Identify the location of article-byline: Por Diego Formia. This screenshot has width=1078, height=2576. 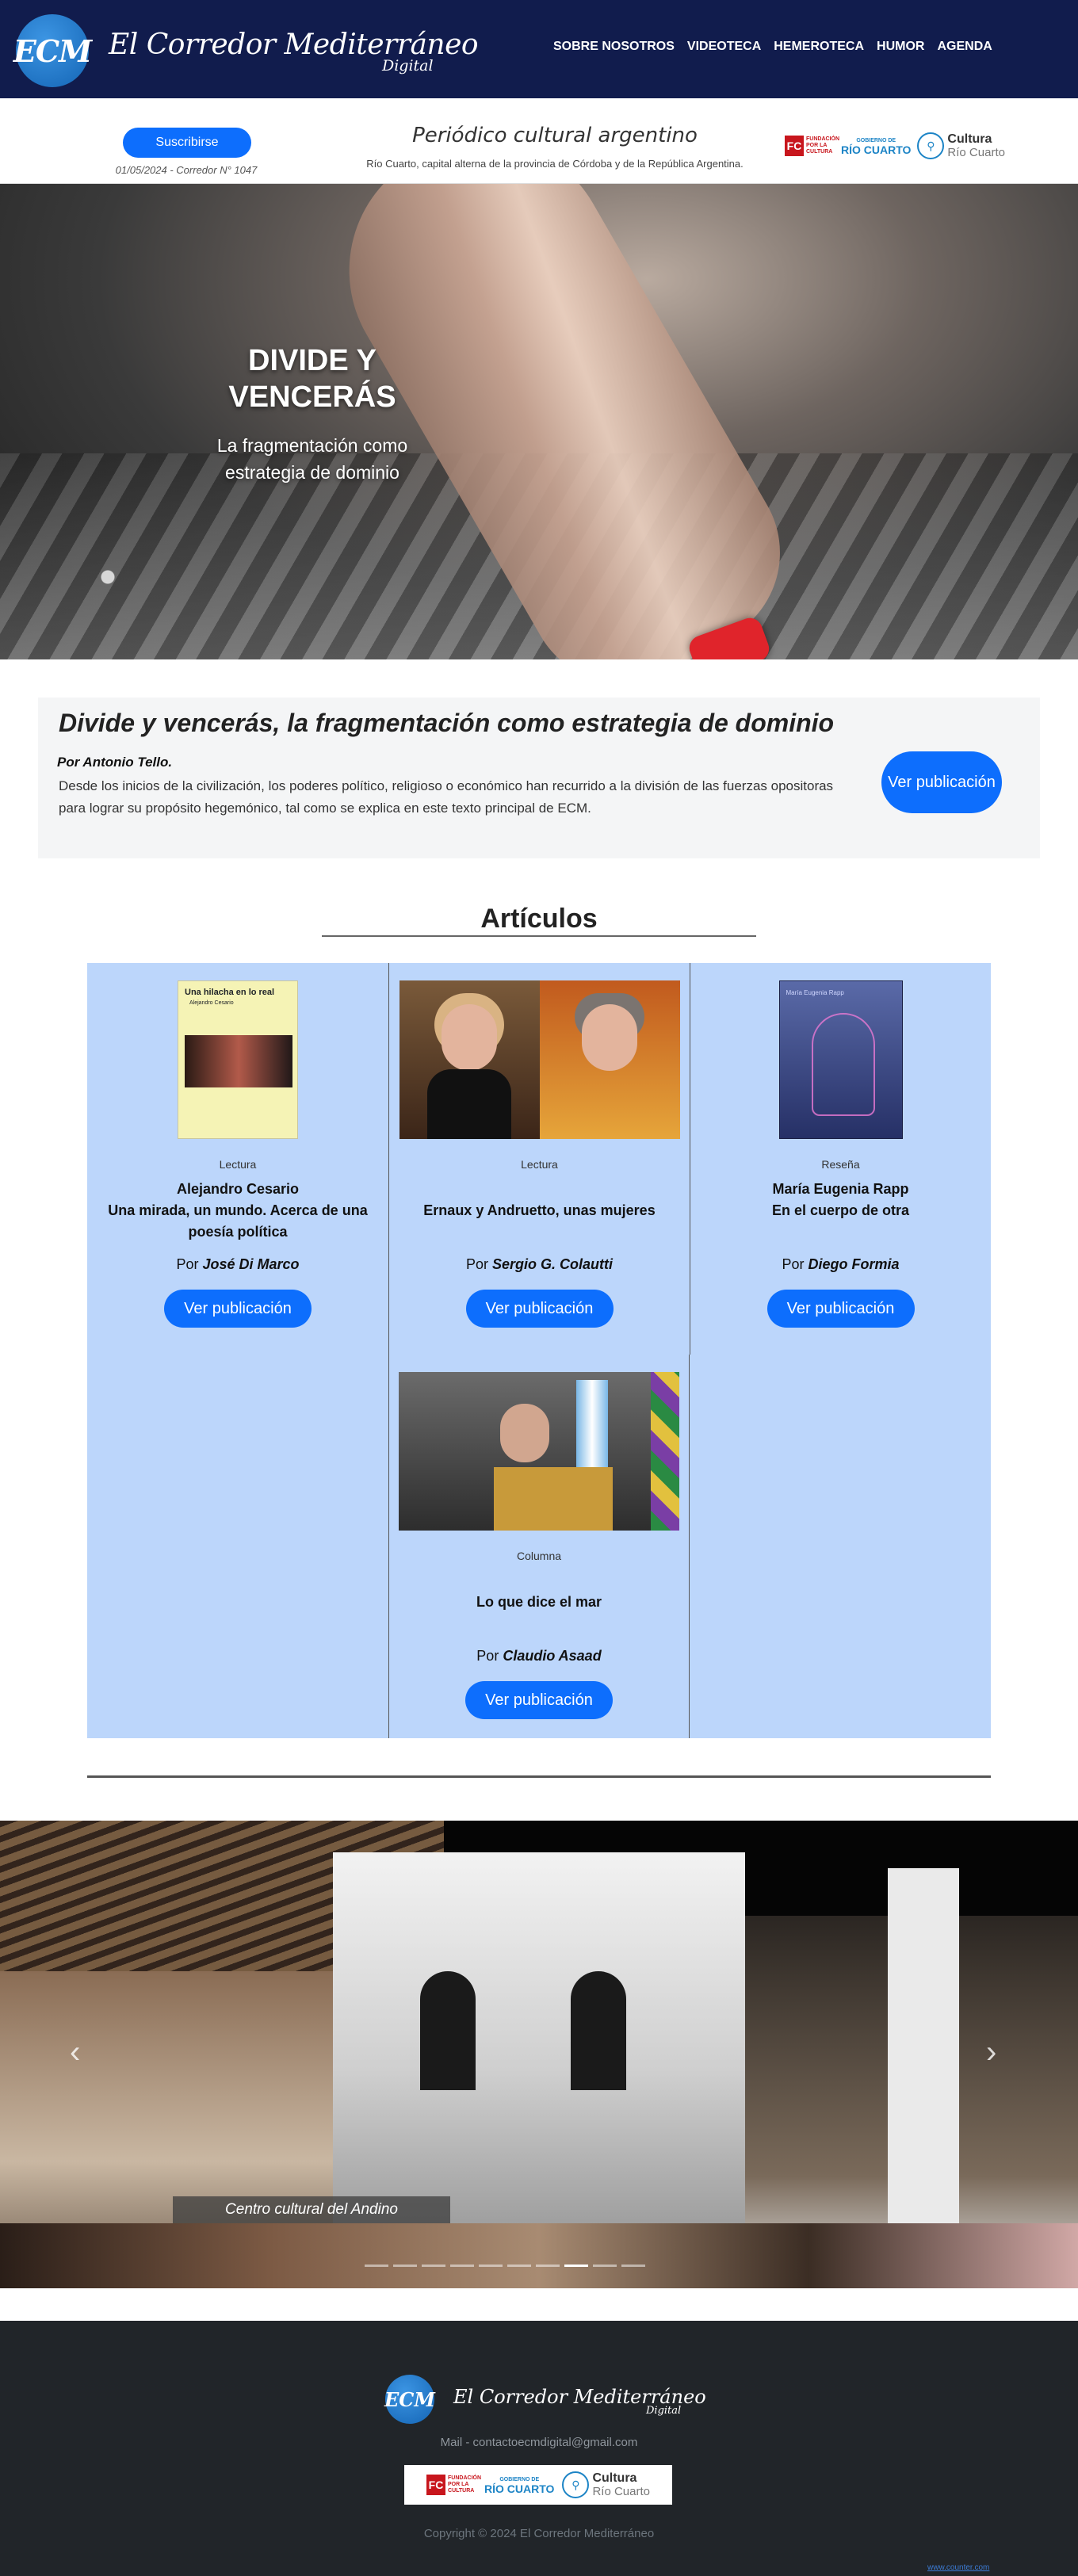
(840, 1264).